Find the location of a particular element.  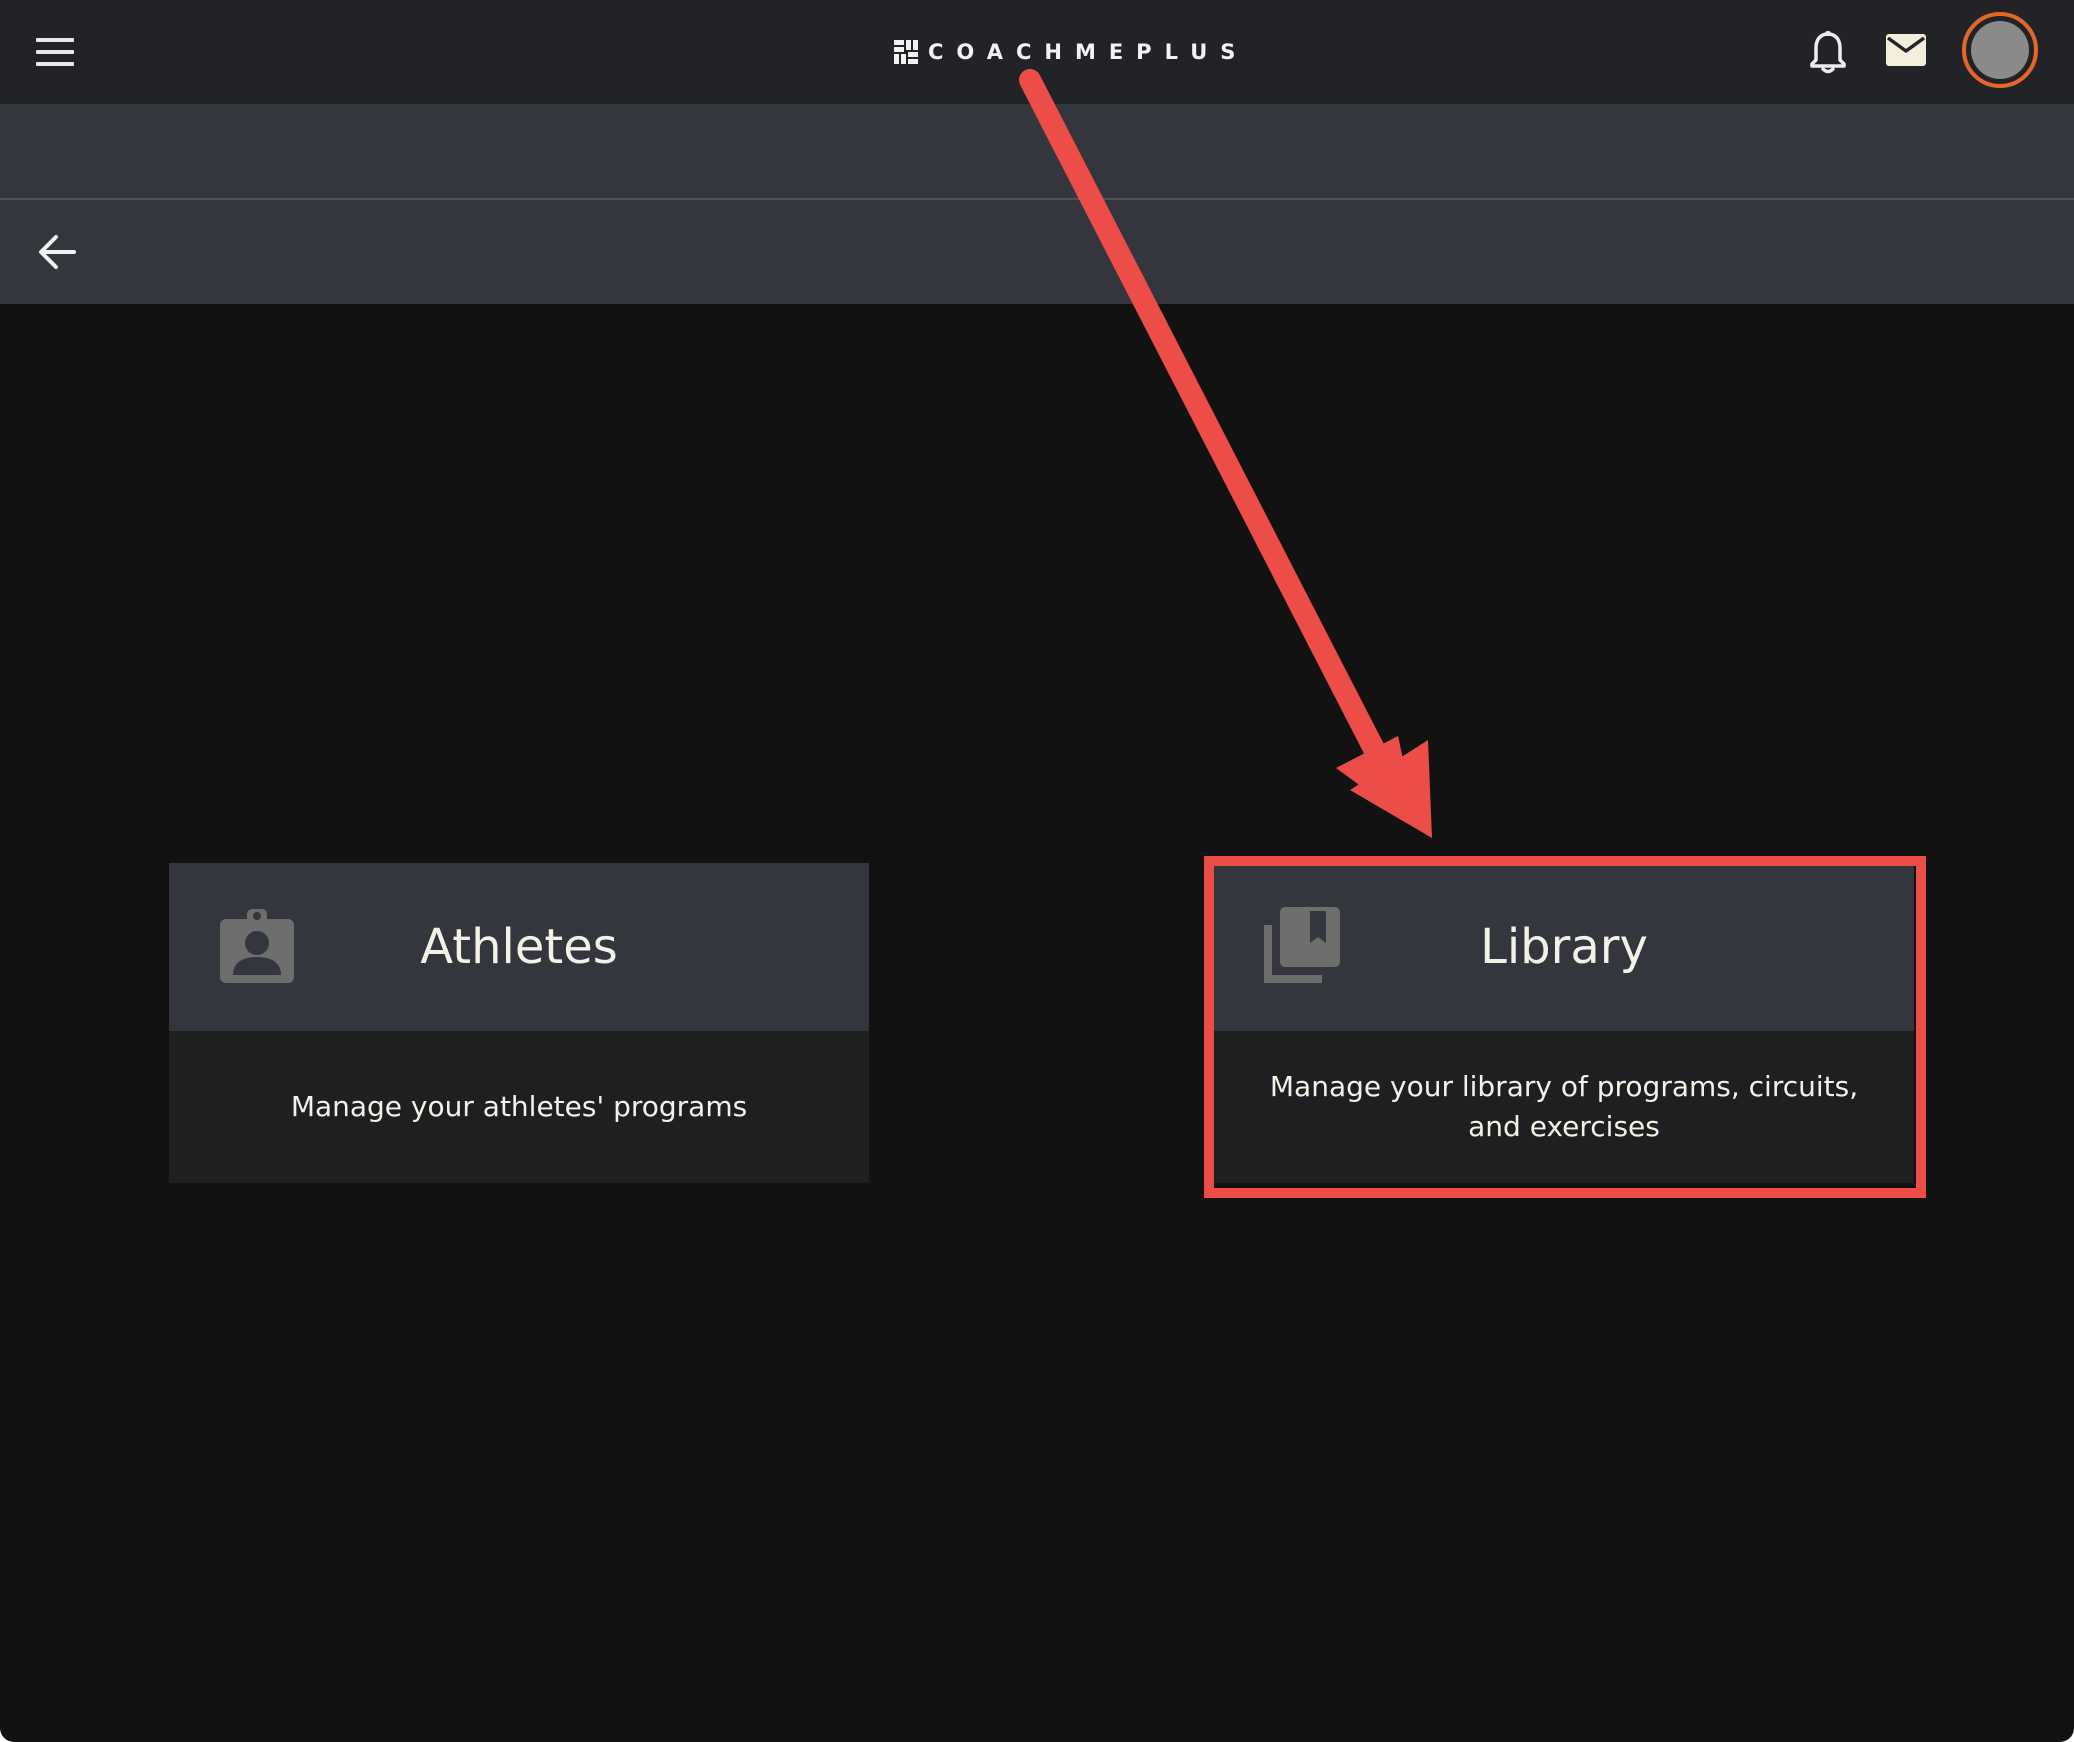

athletes-card: Athletes Manage your athletes' programs is located at coordinates (519, 1023).